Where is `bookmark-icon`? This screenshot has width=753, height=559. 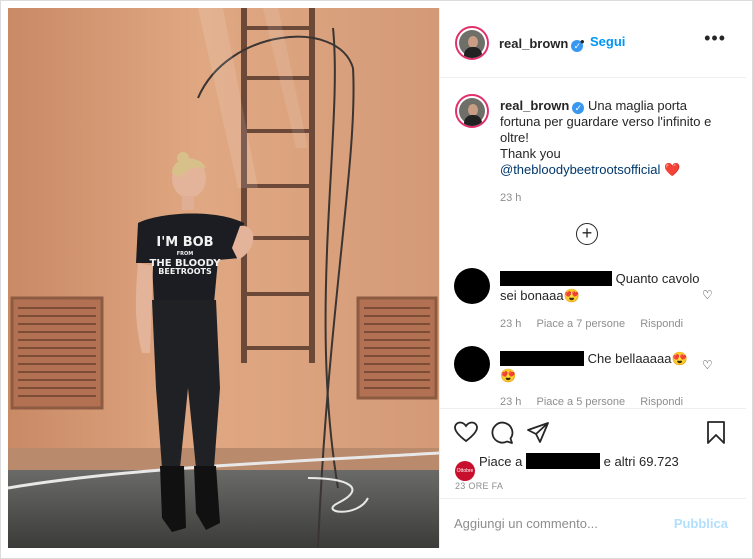
bookmark-icon is located at coordinates (716, 433).